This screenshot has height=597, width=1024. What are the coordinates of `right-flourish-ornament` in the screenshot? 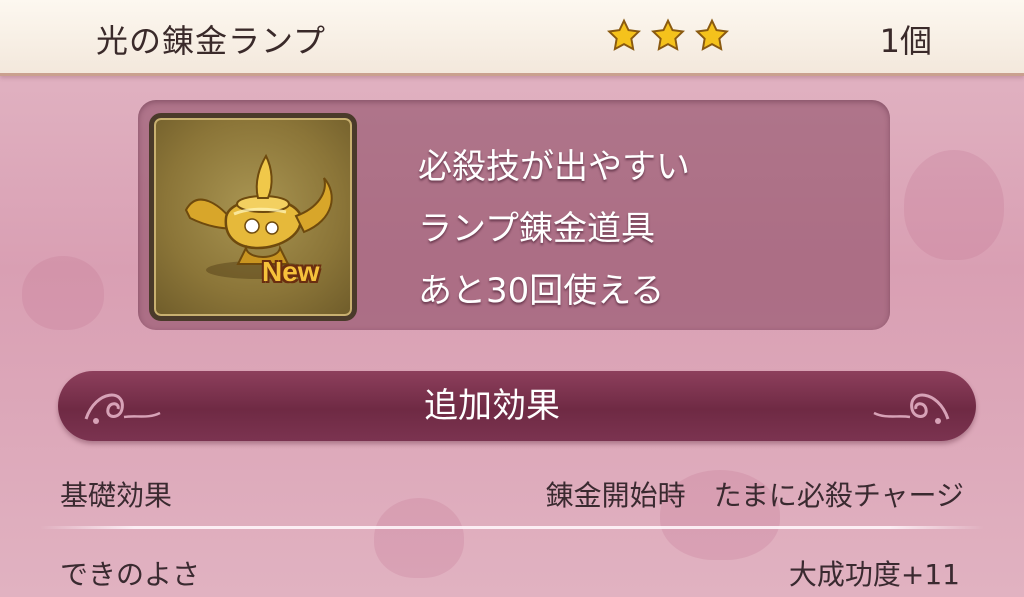 It's located at (911, 408).